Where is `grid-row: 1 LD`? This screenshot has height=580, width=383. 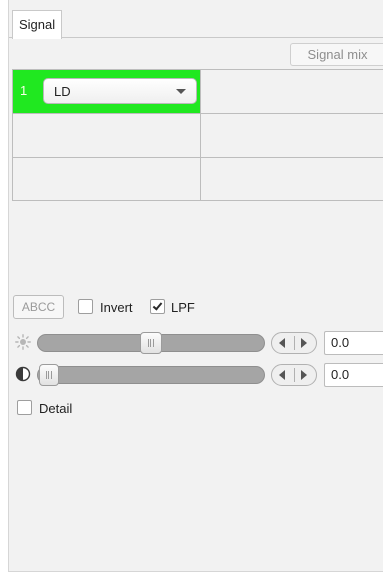
grid-row: 1 LD is located at coordinates (198, 92).